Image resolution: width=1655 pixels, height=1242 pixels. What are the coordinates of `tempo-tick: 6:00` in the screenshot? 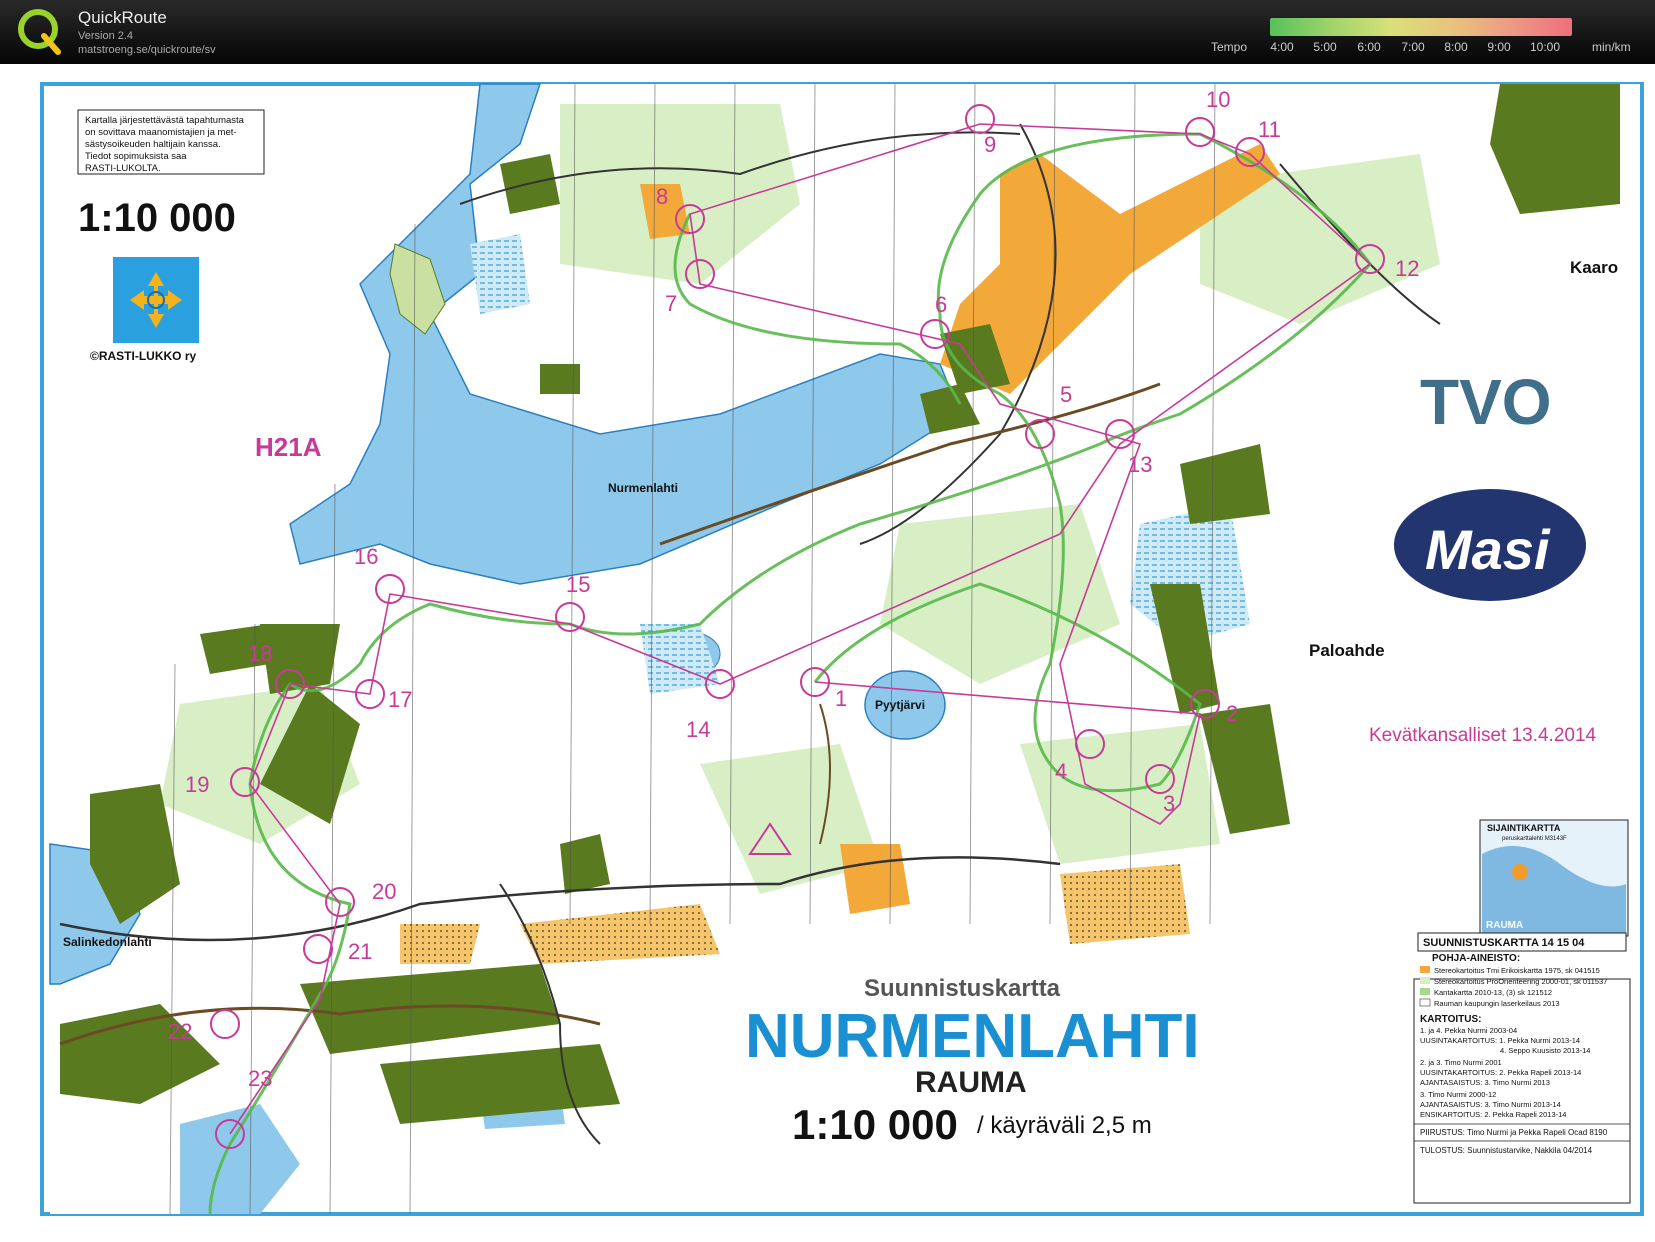 It's located at (1369, 47).